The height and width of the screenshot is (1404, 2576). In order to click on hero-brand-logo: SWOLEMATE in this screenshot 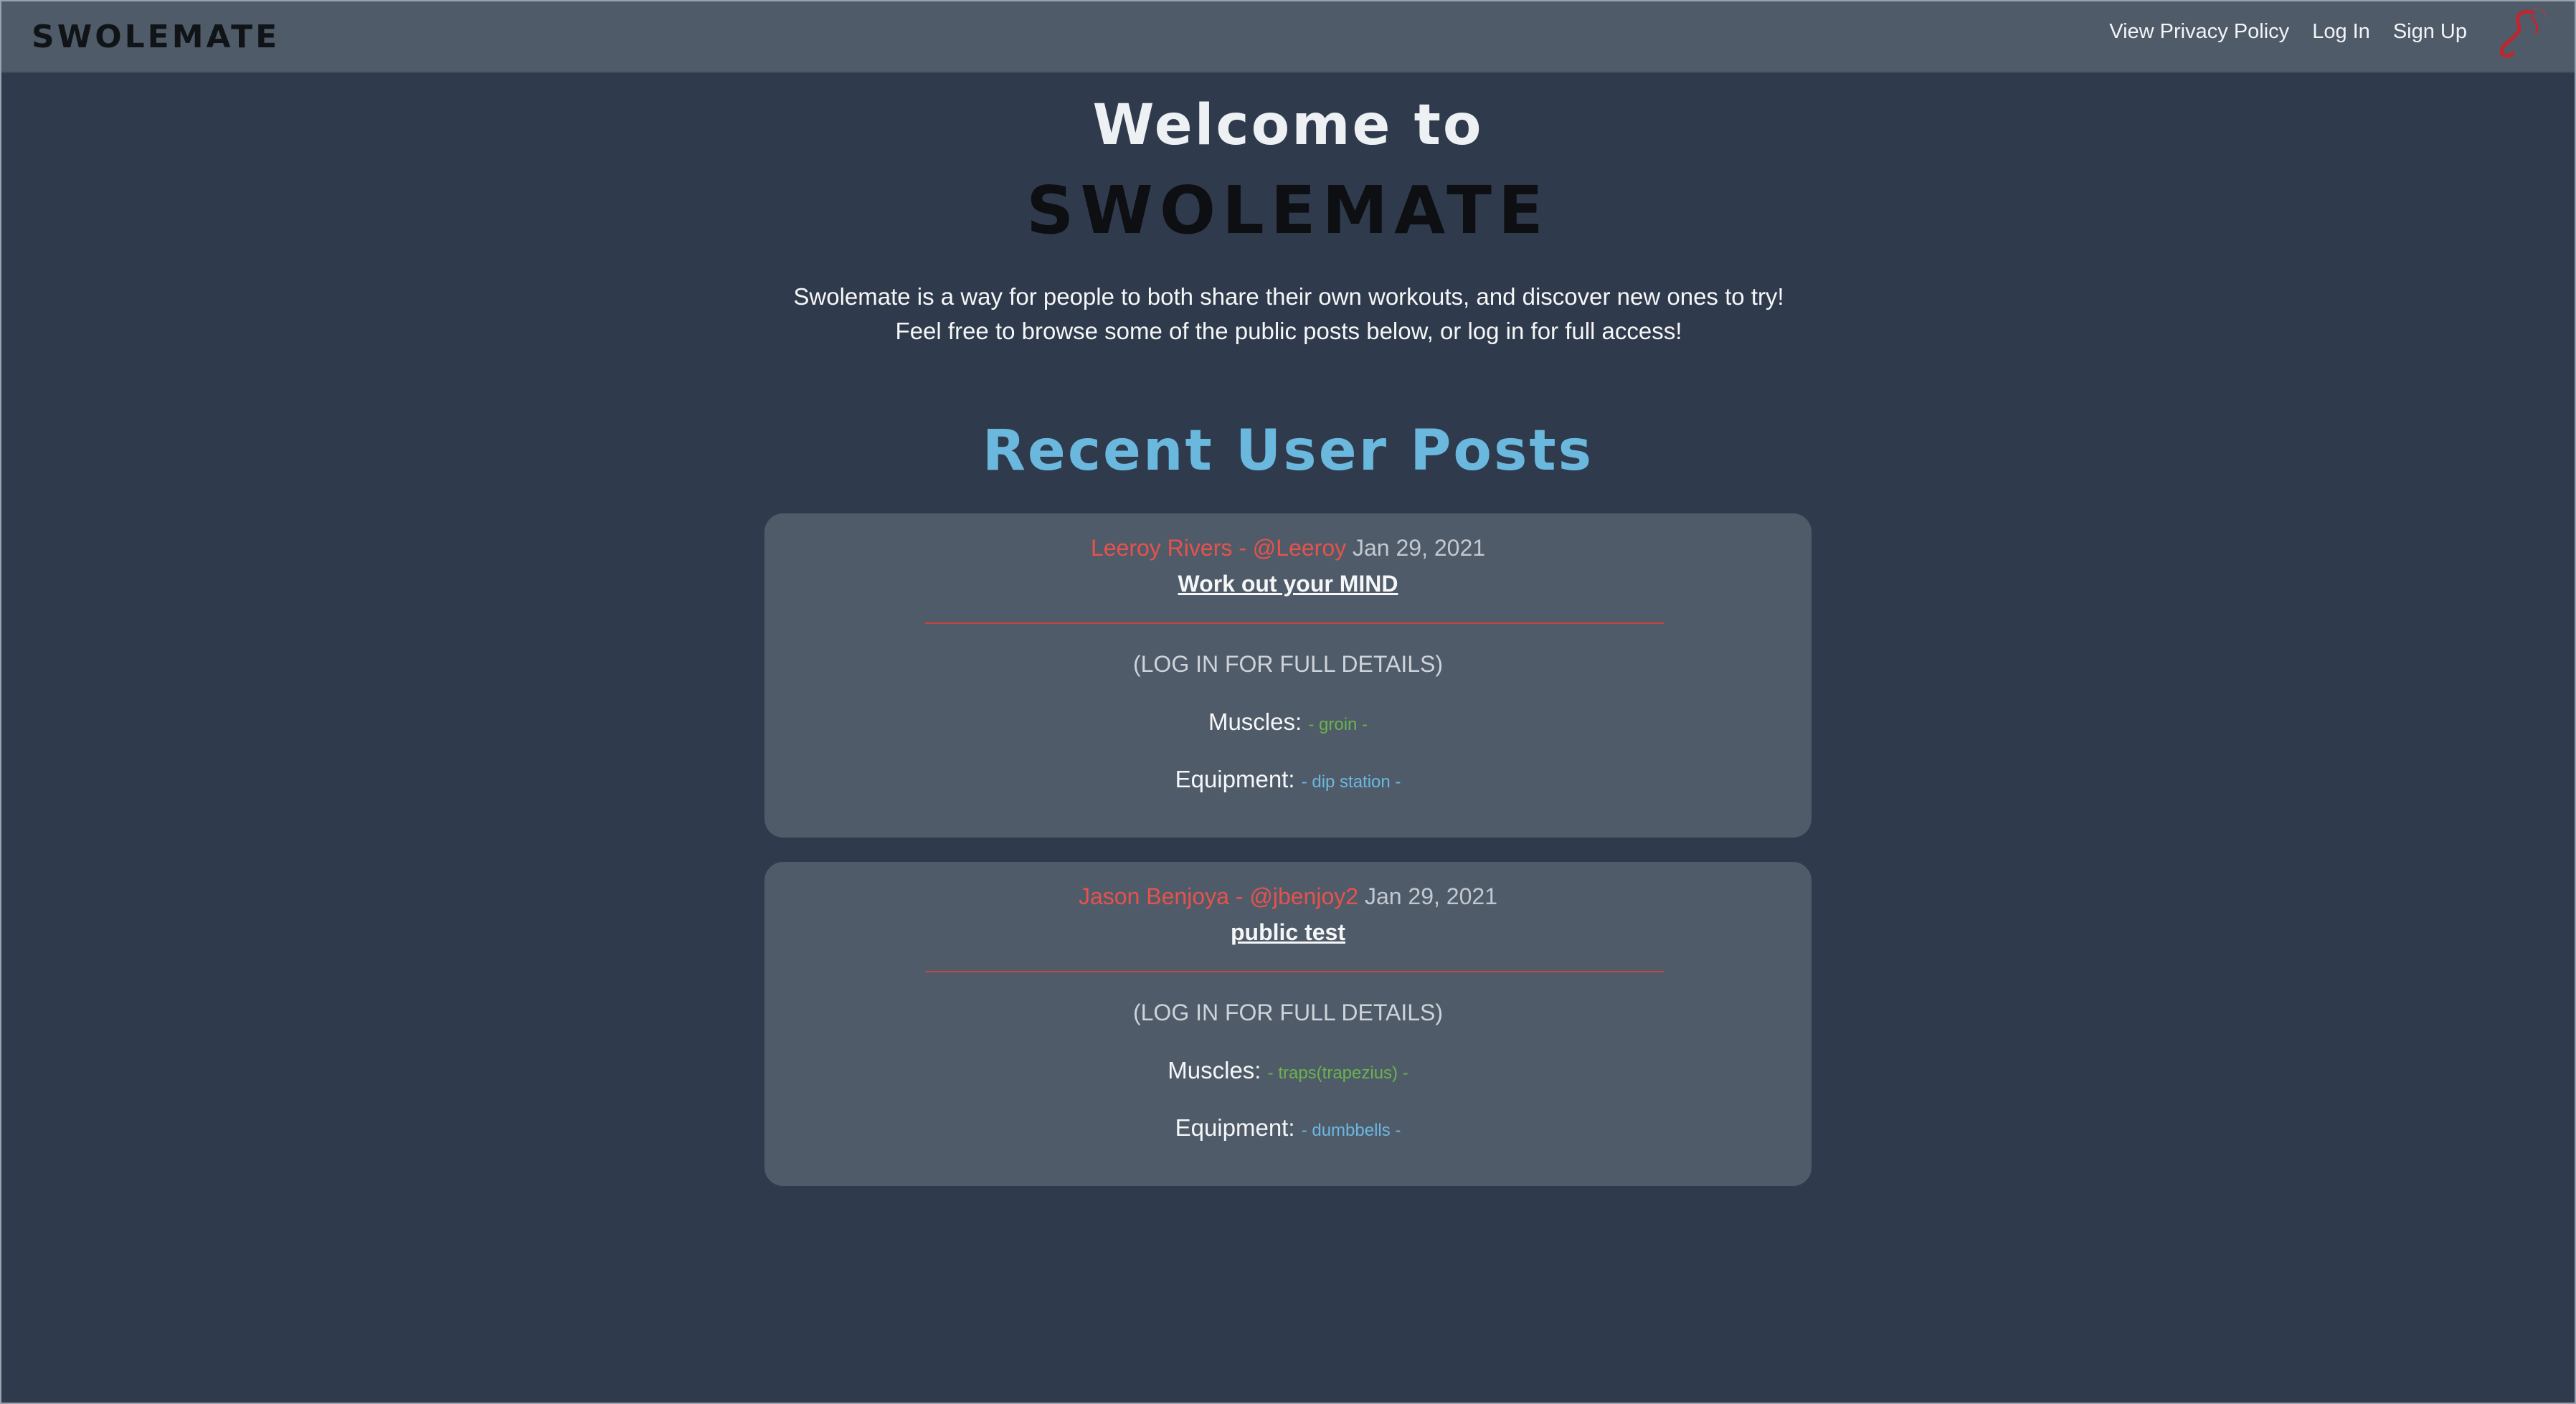, I will do `click(1288, 211)`.